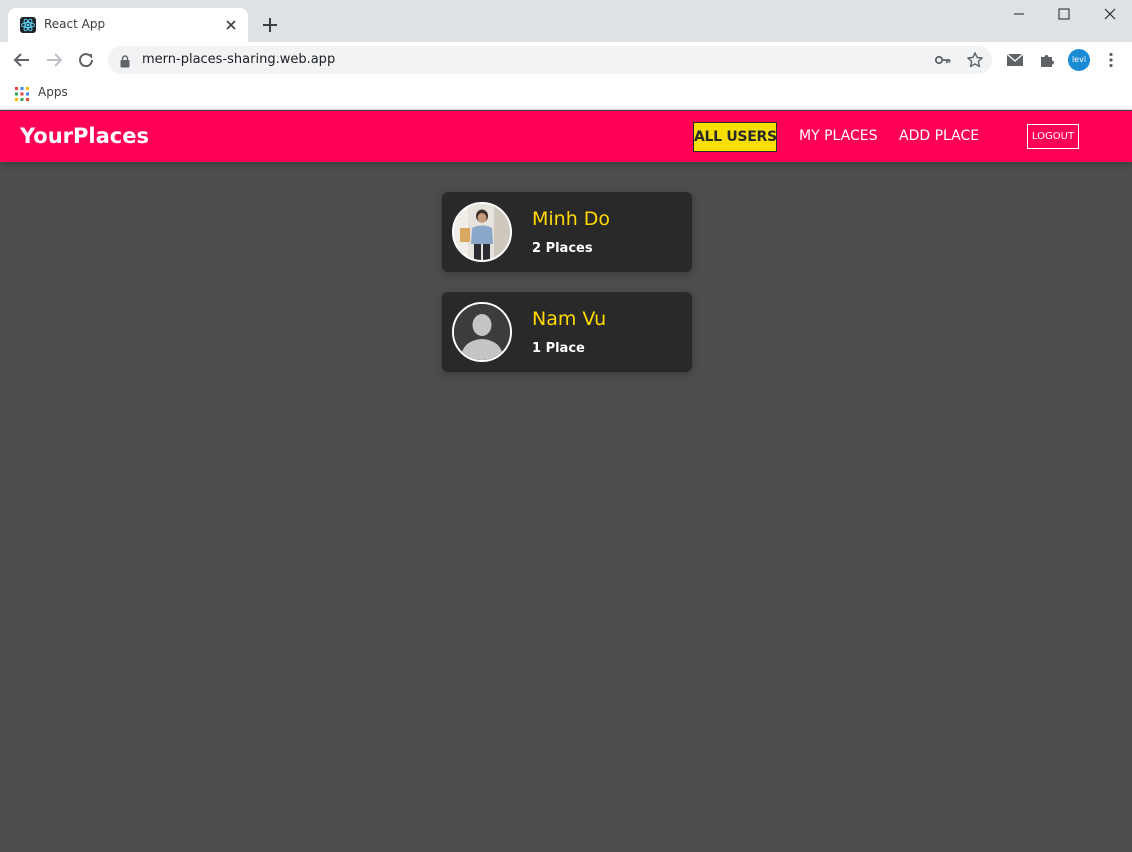 This screenshot has height=852, width=1132. What do you see at coordinates (75, 24) in the screenshot?
I see `tab-title: React App` at bounding box center [75, 24].